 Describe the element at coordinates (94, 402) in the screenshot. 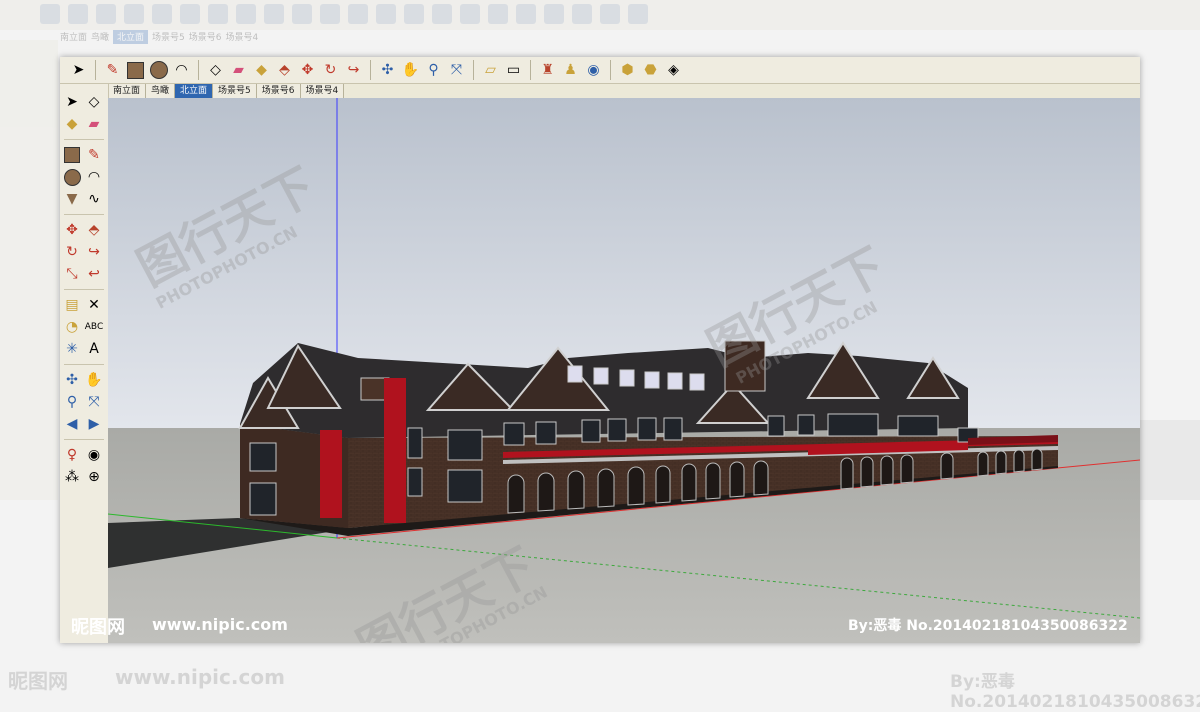

I see `zoom-window-icon: ⤧` at that location.